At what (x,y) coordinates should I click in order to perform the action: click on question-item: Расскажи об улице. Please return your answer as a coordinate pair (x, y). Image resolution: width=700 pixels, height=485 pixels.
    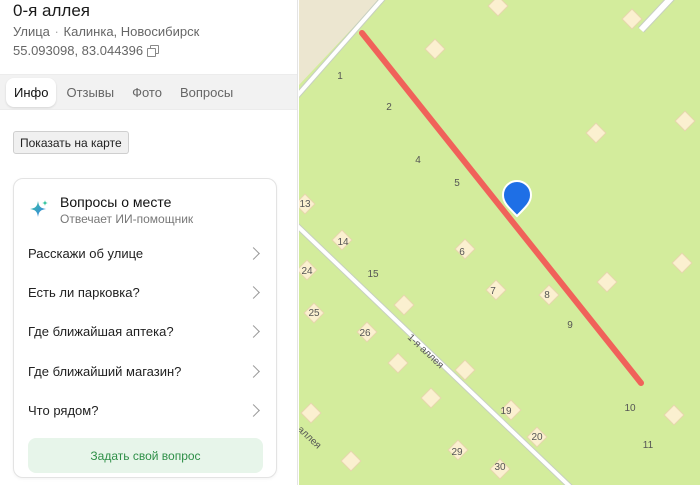
    Looking at the image, I should click on (146, 253).